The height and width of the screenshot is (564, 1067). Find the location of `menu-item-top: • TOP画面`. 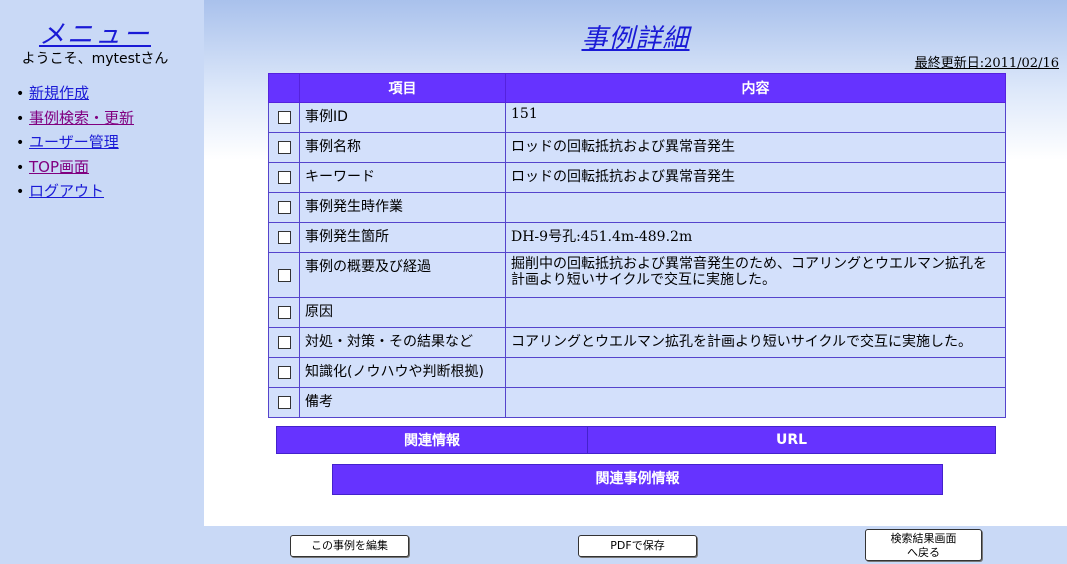

menu-item-top: • TOP画面 is located at coordinates (75, 168).